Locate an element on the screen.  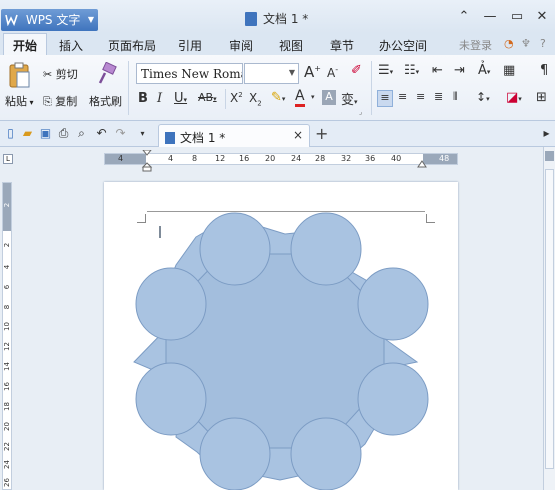
tab-page-layout: 页面布局 is located at coordinates (132, 45).